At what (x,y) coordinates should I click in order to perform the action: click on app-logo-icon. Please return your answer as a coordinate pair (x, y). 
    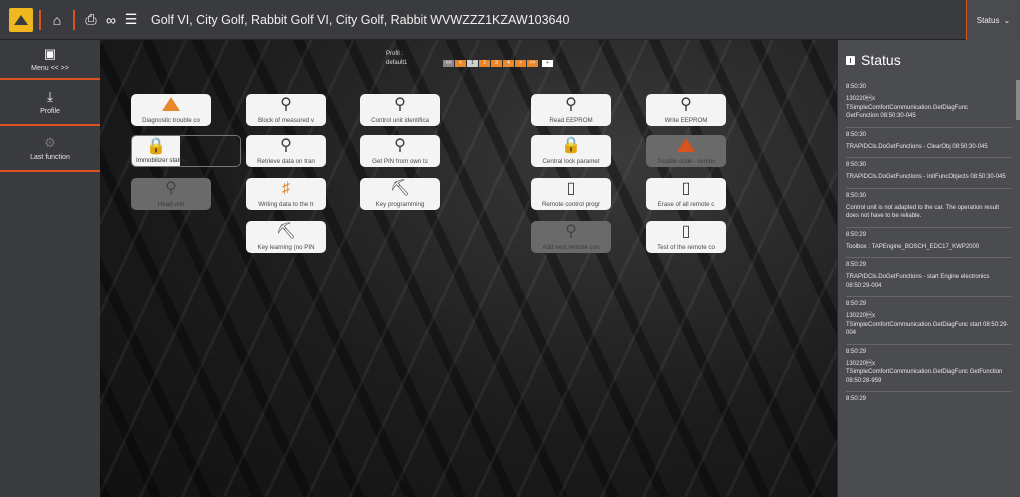
    Looking at the image, I should click on (21, 19).